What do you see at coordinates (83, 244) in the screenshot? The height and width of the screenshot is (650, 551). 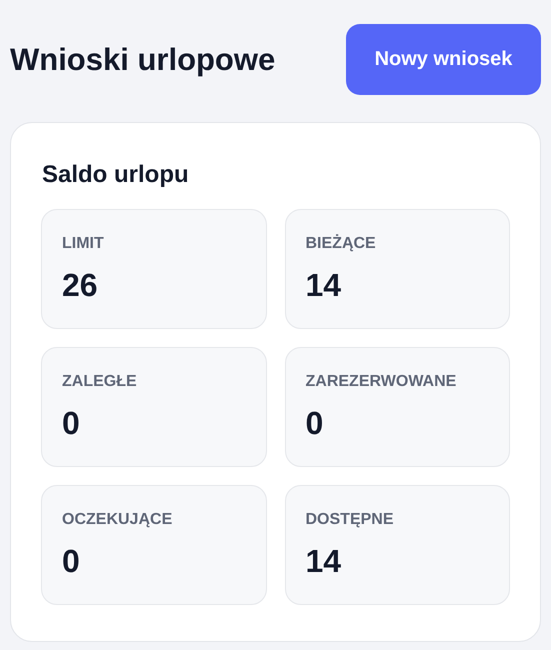 I see `stat-label: LIMIT` at bounding box center [83, 244].